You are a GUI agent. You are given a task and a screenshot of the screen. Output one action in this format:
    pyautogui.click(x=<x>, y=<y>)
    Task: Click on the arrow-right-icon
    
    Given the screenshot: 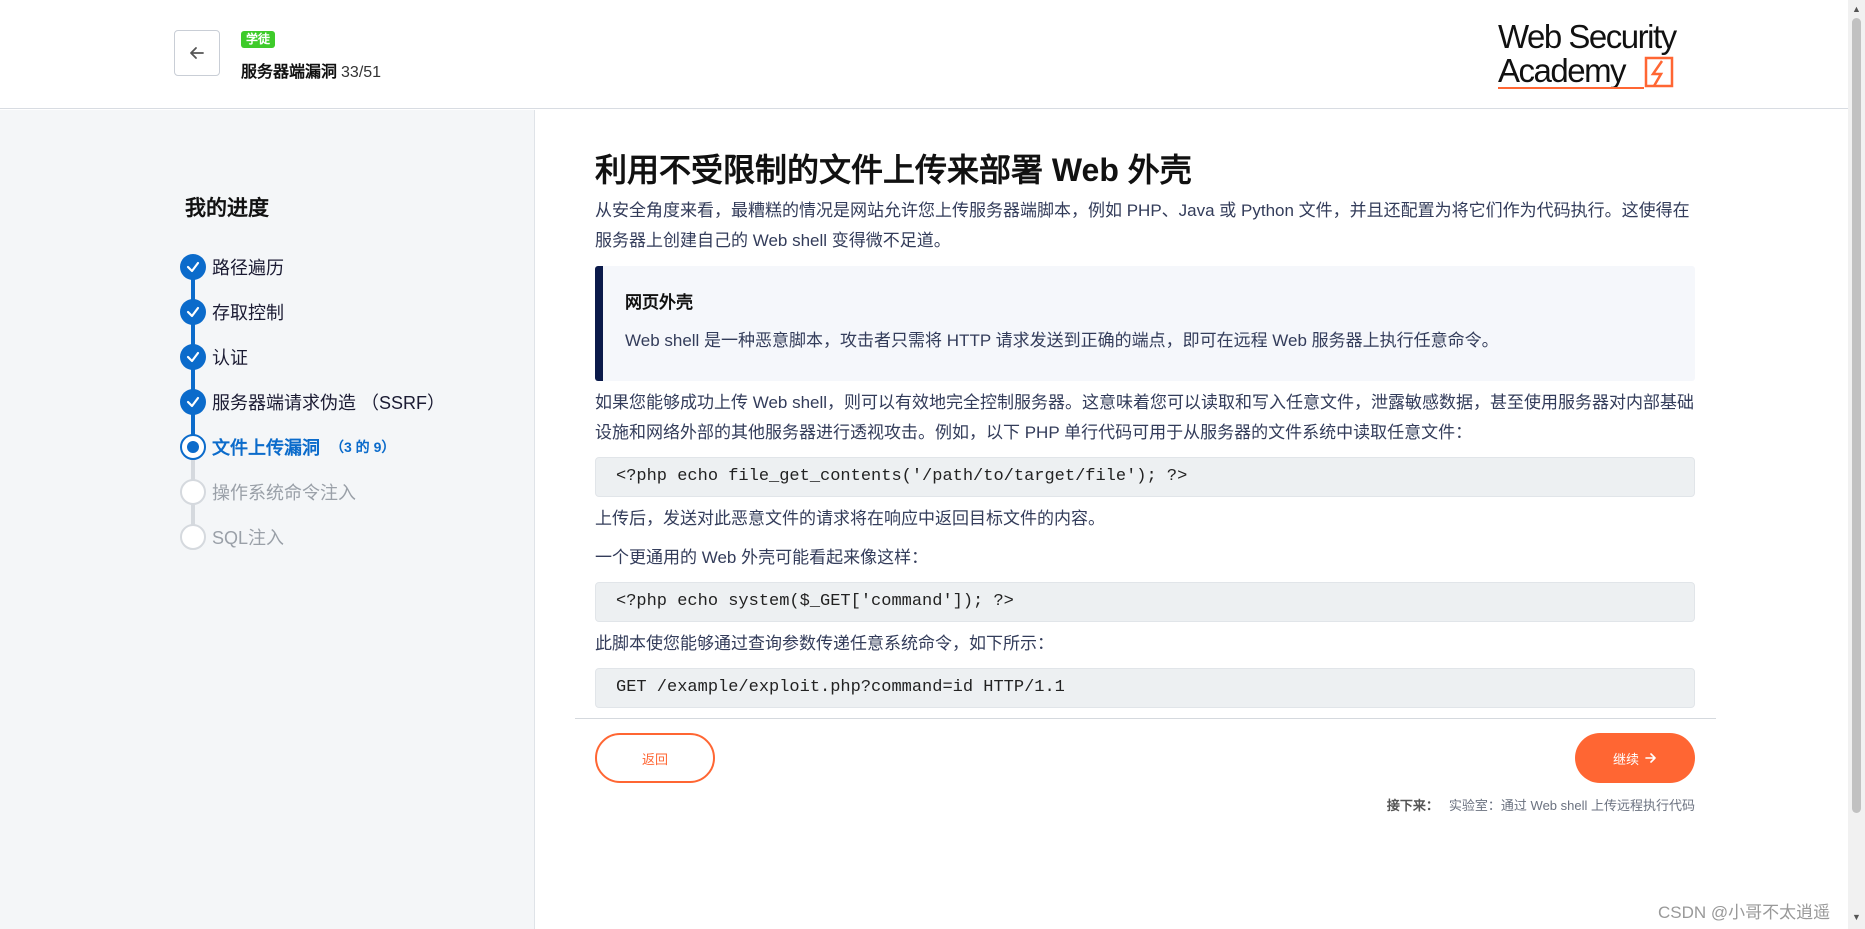 What is the action you would take?
    pyautogui.click(x=1650, y=758)
    